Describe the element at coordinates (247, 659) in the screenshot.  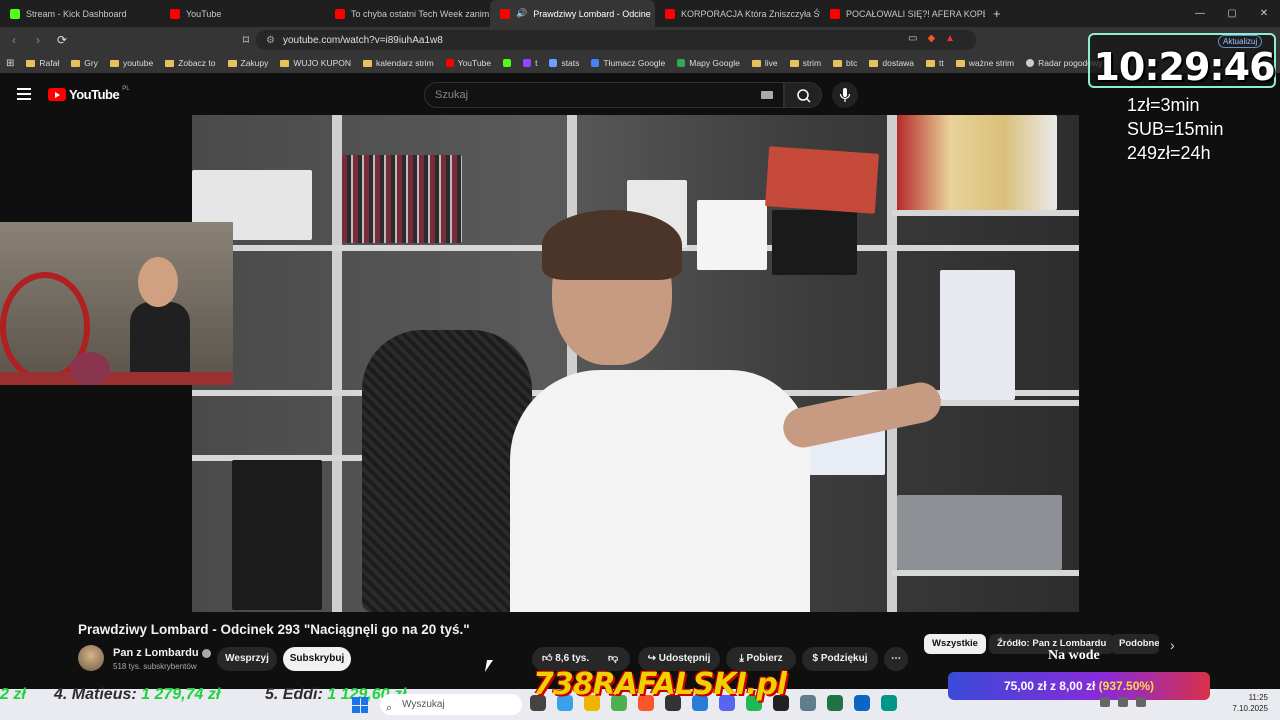
I see `support-button: Wesprzyj` at that location.